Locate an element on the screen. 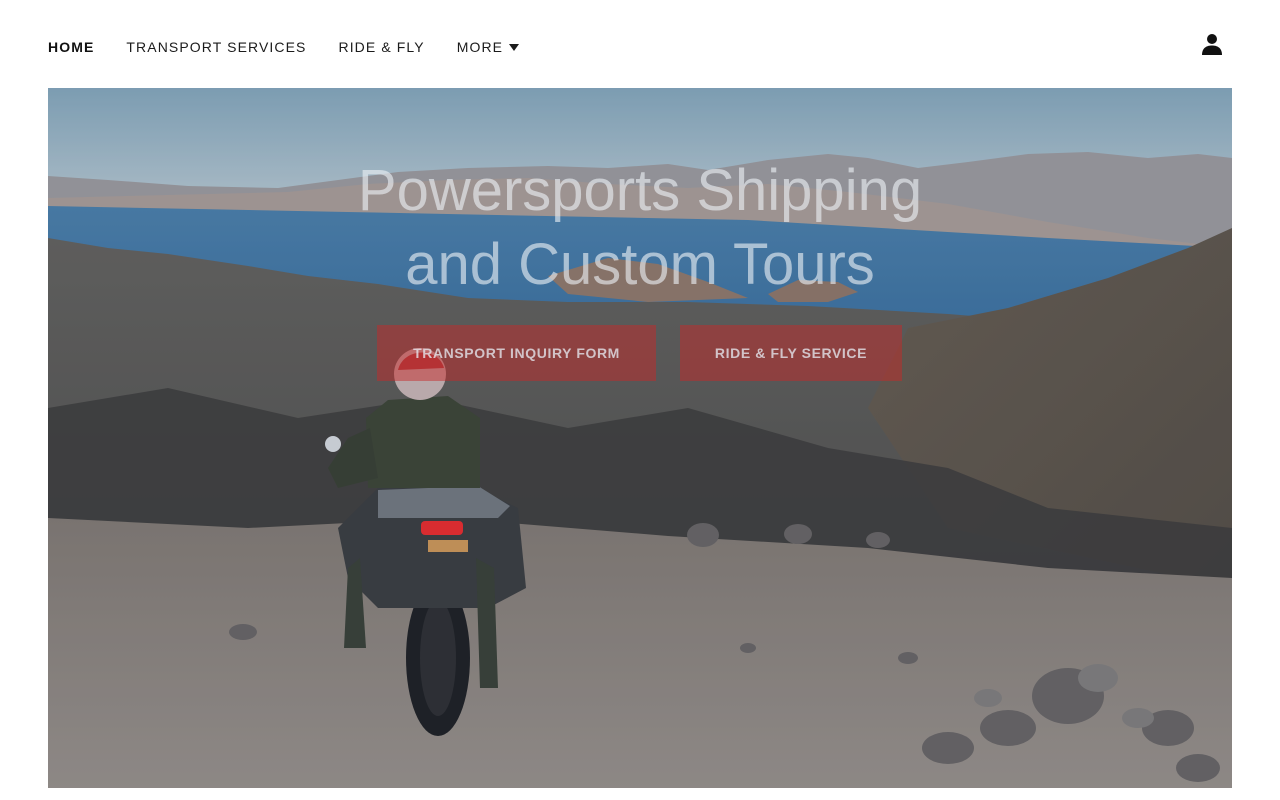 The width and height of the screenshot is (1280, 800). nav-home: HOME is located at coordinates (71, 47).